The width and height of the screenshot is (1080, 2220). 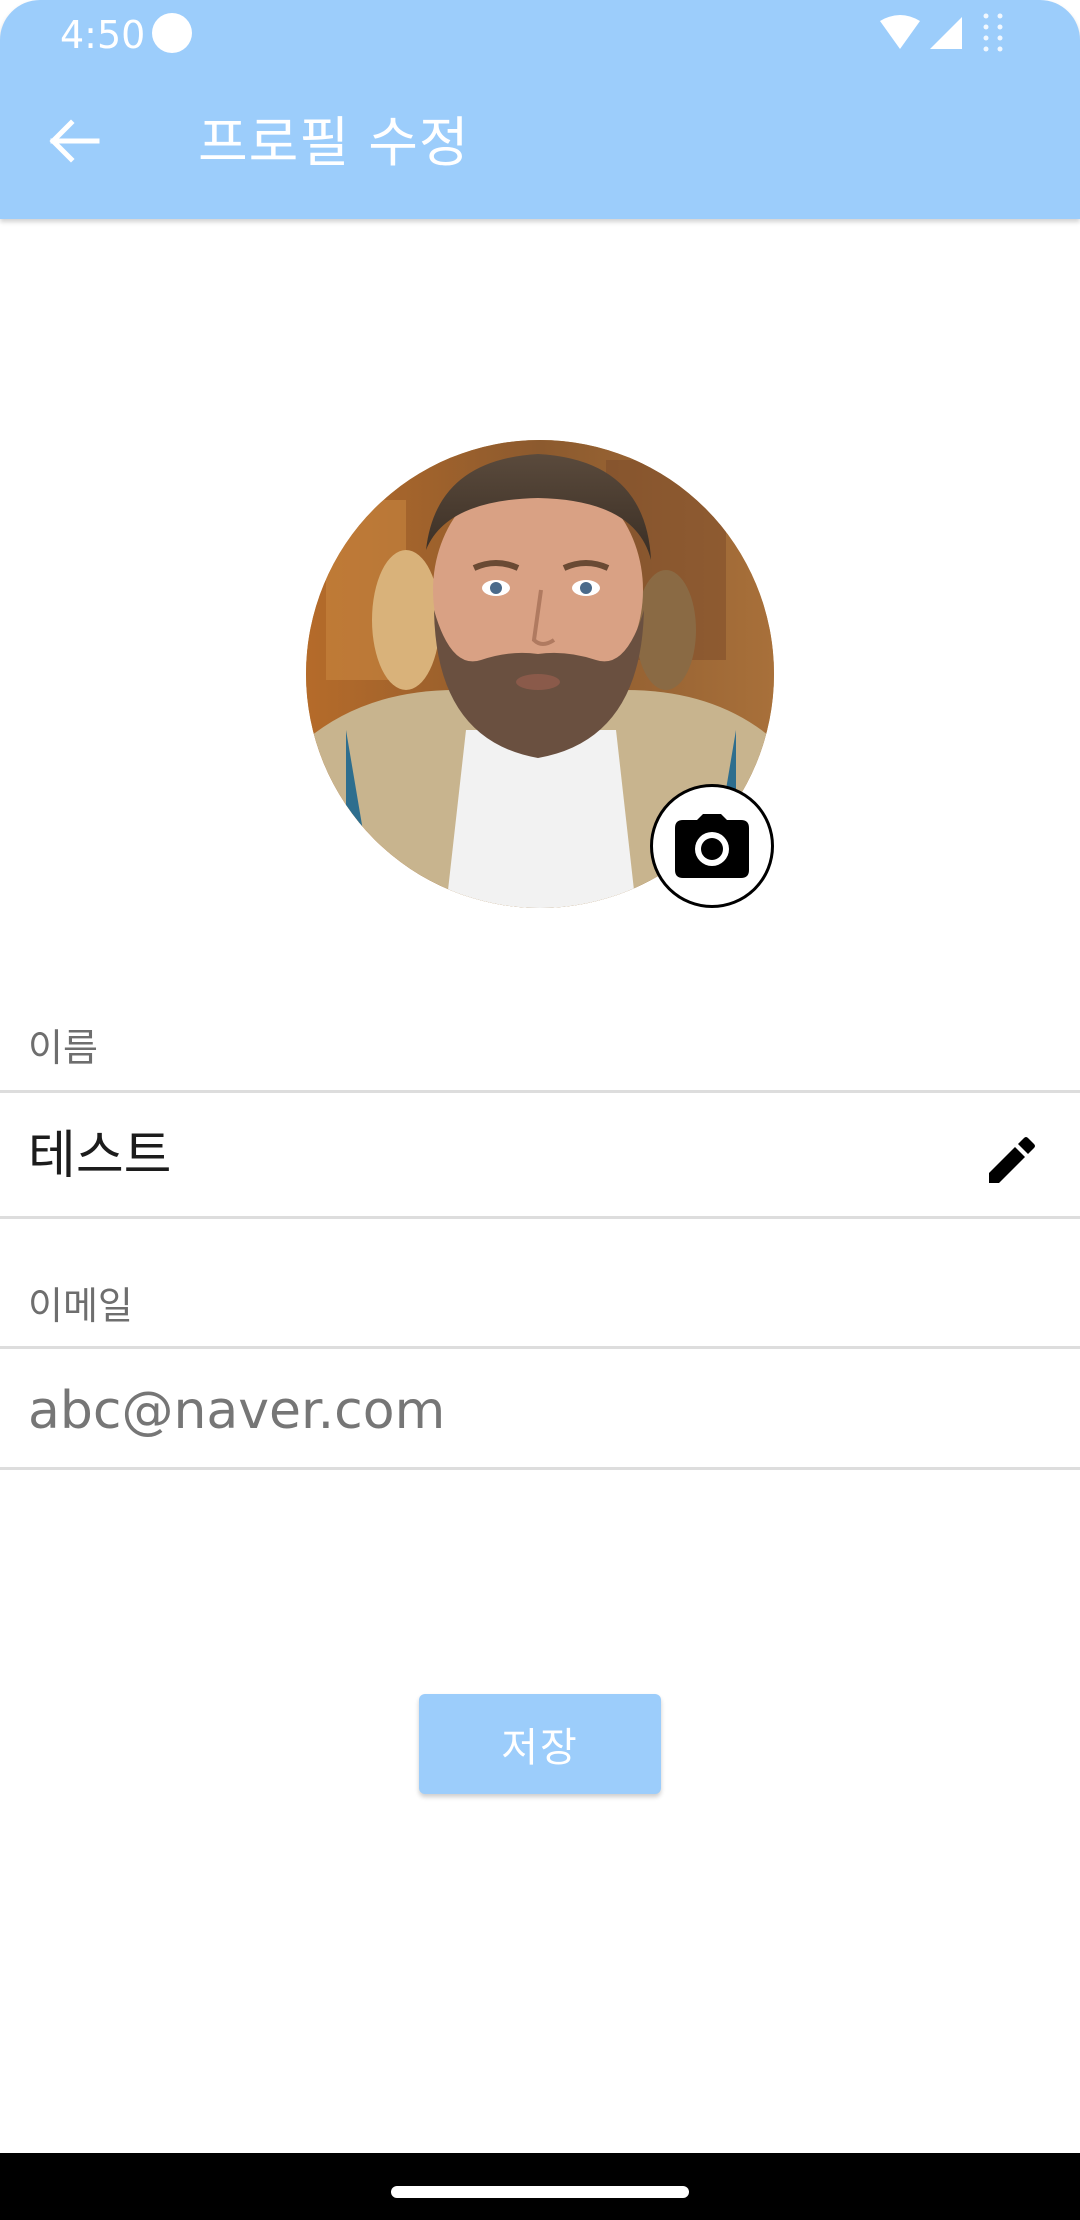 I want to click on navigation-bar, so click(x=540, y=2186).